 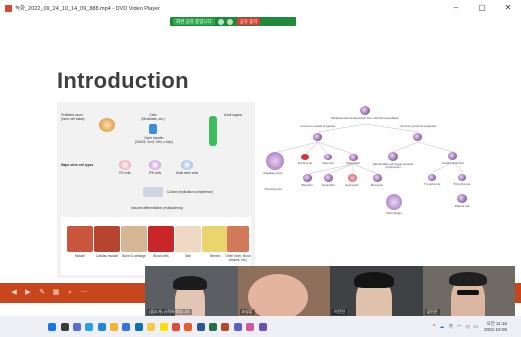 I want to click on office-icon, so click(x=188, y=326).